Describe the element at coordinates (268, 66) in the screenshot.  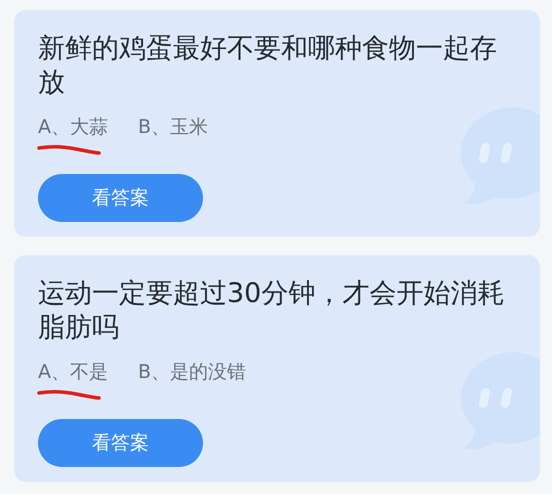
I see `question-text: 新鲜的鸡蛋最好不要和哪种食物一起存放` at that location.